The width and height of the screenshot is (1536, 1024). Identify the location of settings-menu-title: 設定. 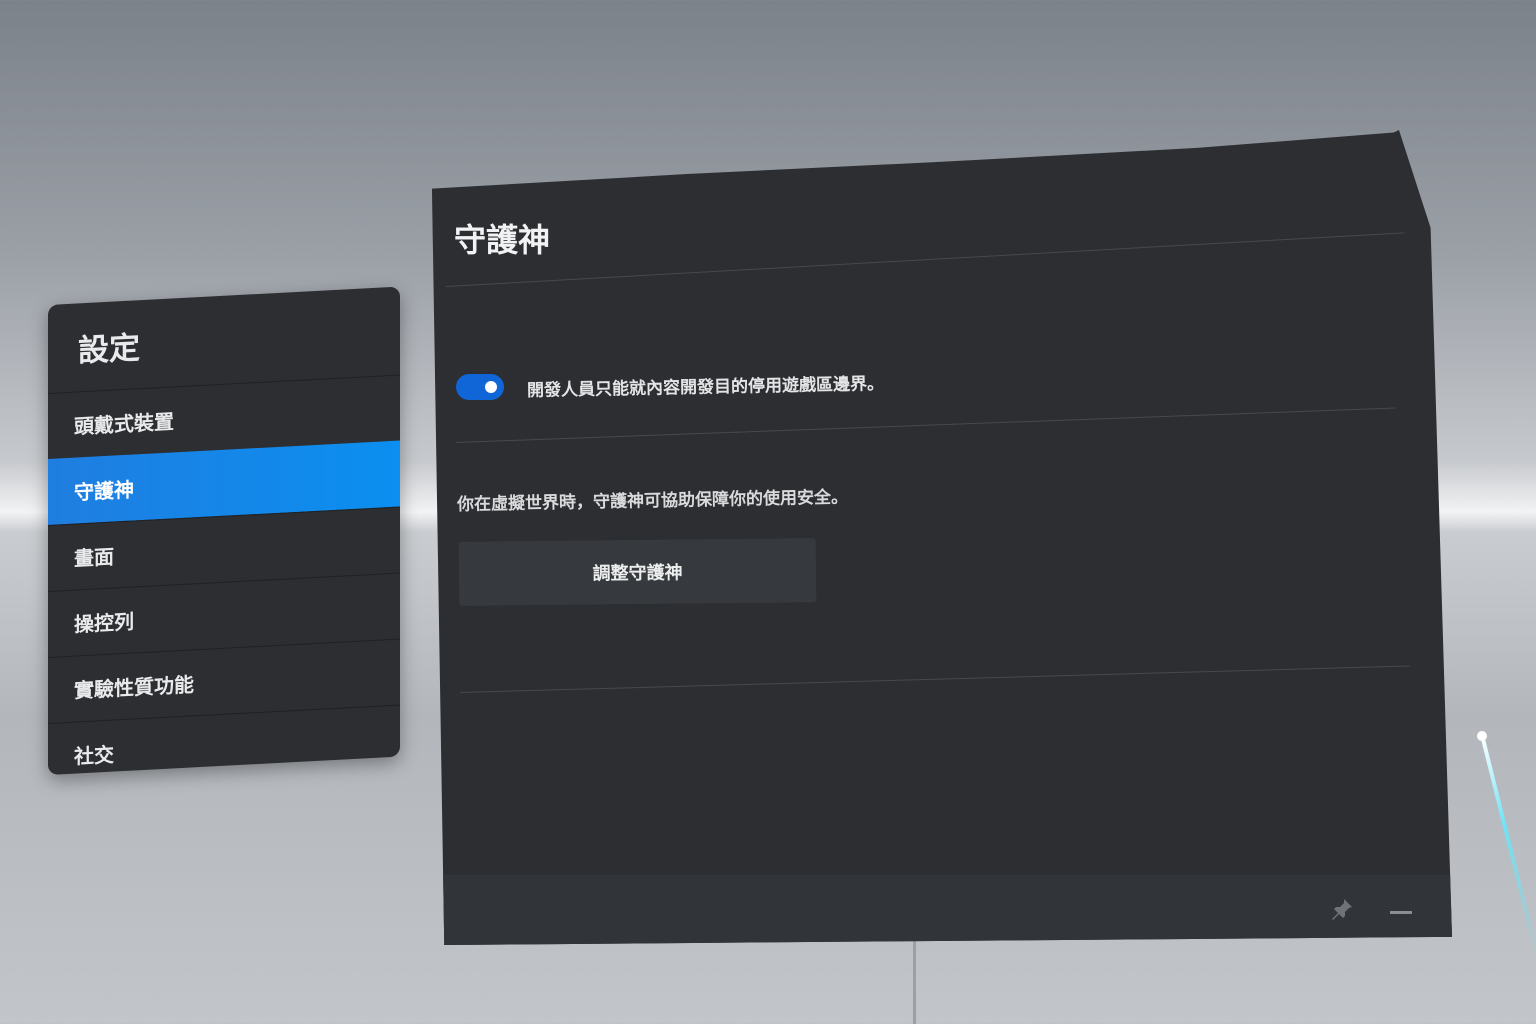
(109, 350).